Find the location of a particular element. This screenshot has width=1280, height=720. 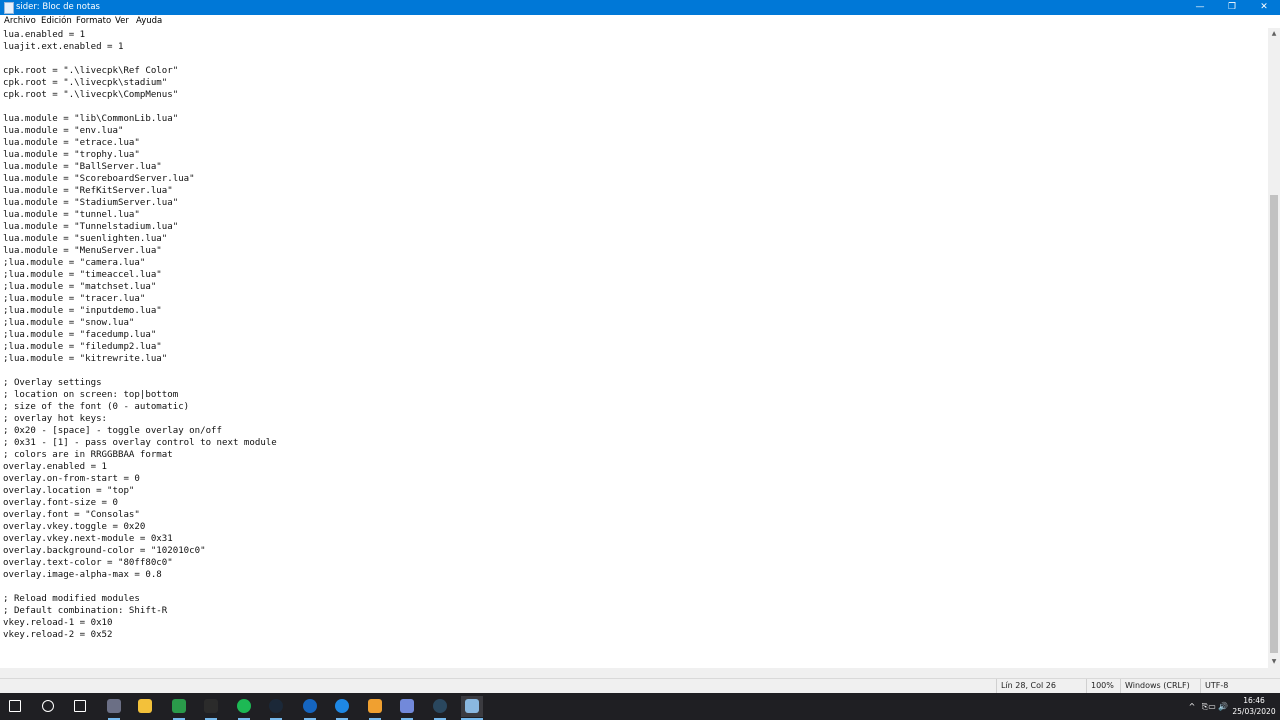

editor-line: overlay.text-color = "80ff80c0" is located at coordinates (88, 563).